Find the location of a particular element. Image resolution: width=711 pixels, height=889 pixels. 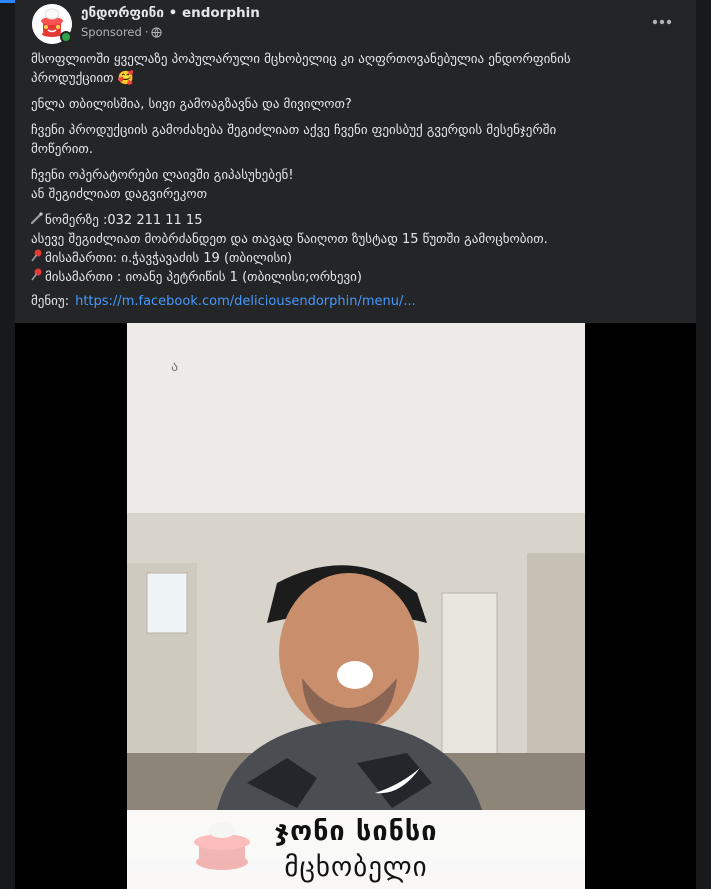

post-header: ენდორფინი • endorphin Sponsored · is located at coordinates (355, 23).